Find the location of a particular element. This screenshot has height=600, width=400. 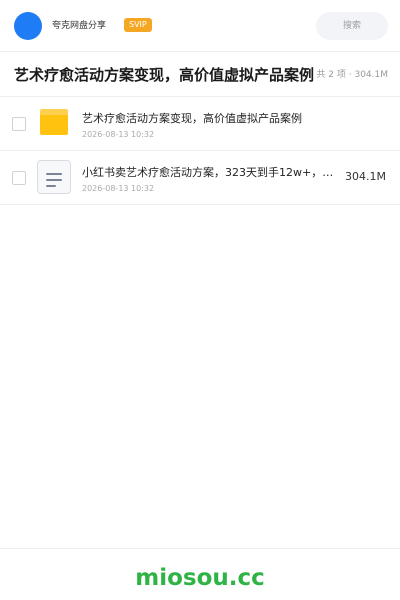

brand-name: 夸克网盘分享 is located at coordinates (79, 26).